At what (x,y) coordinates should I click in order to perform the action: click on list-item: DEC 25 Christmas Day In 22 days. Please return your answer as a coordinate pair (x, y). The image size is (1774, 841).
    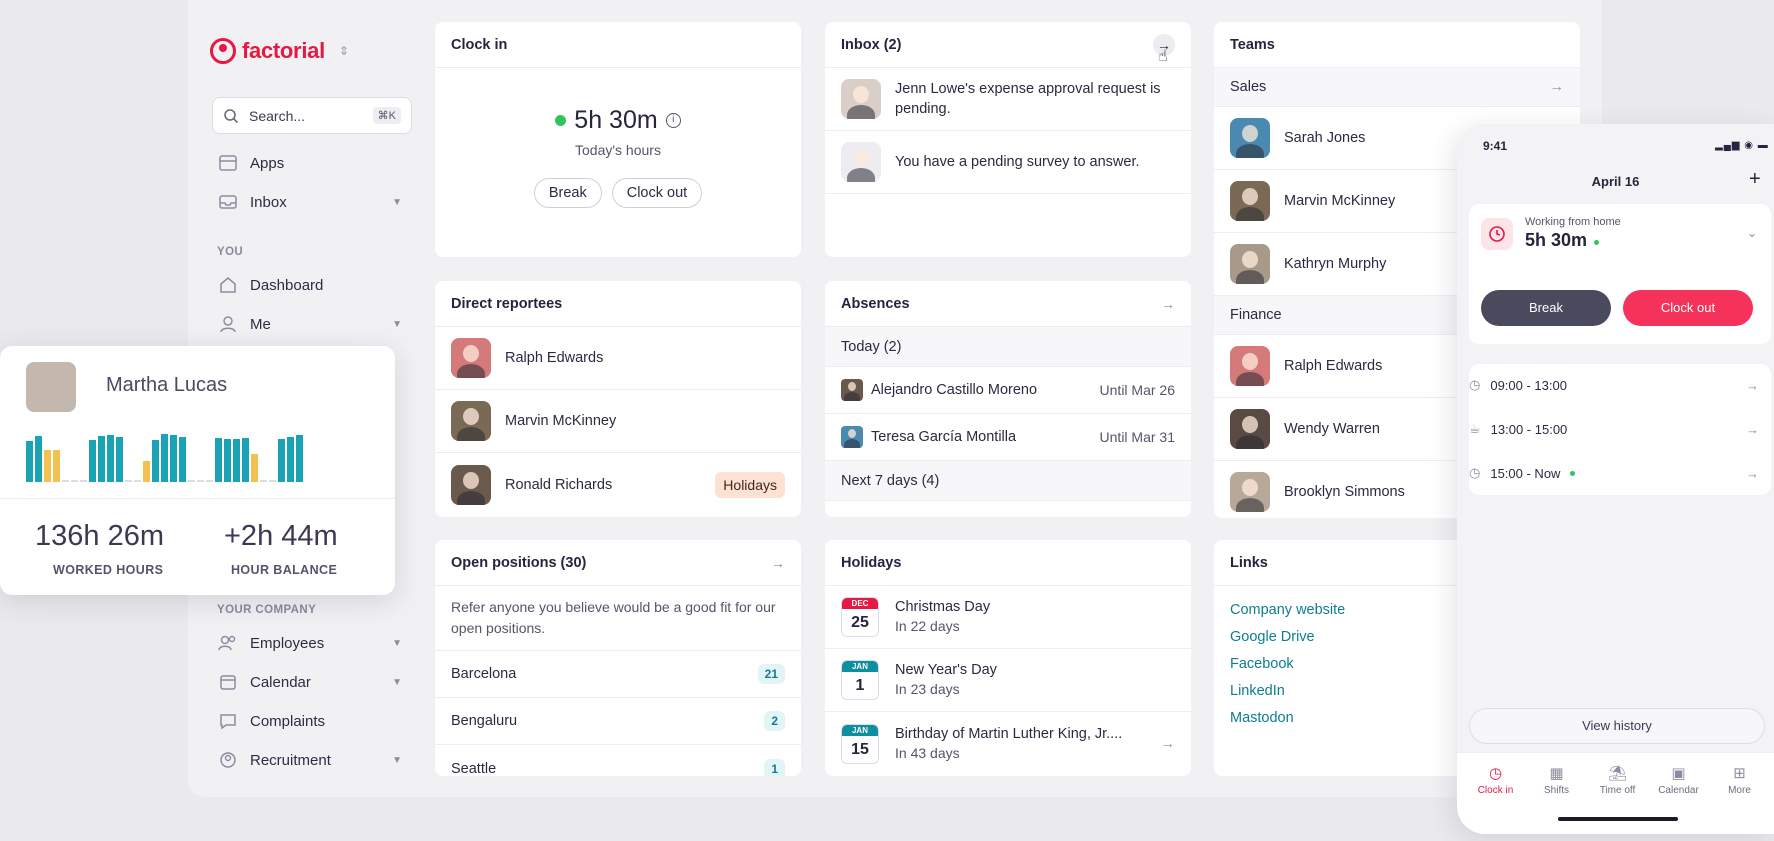
    Looking at the image, I should click on (1008, 617).